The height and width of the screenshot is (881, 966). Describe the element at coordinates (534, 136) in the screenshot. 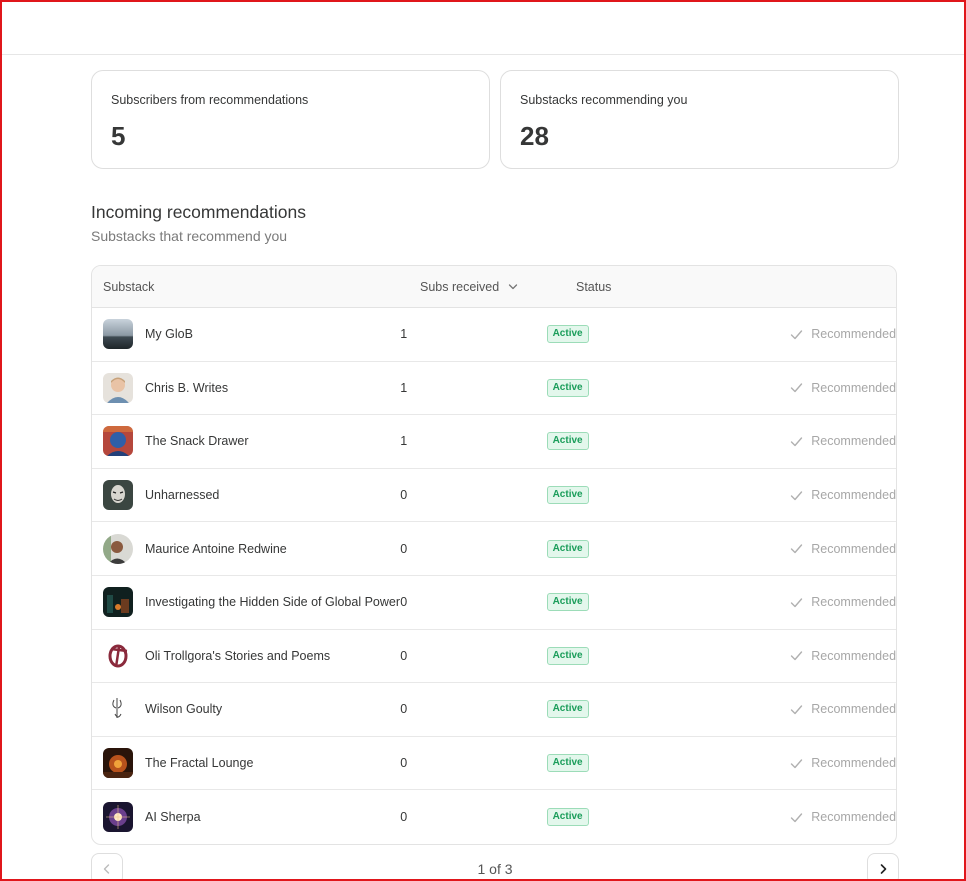

I see `stat-value: 28` at that location.